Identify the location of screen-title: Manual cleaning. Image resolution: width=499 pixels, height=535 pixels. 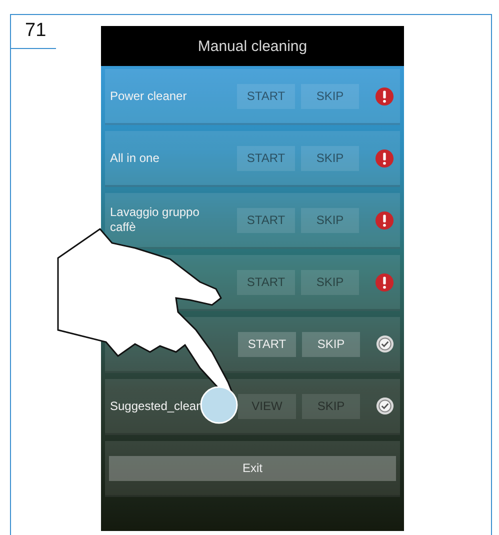
(252, 46).